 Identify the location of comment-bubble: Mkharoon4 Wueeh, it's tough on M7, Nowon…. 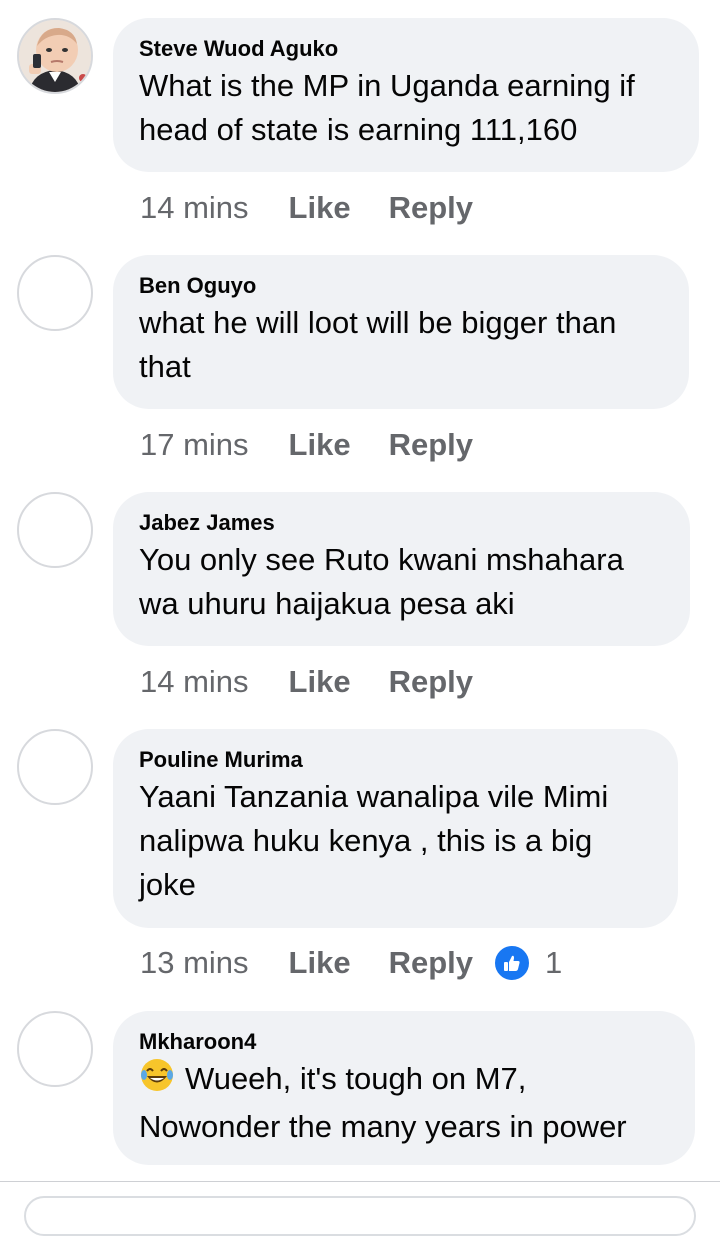
(404, 1088).